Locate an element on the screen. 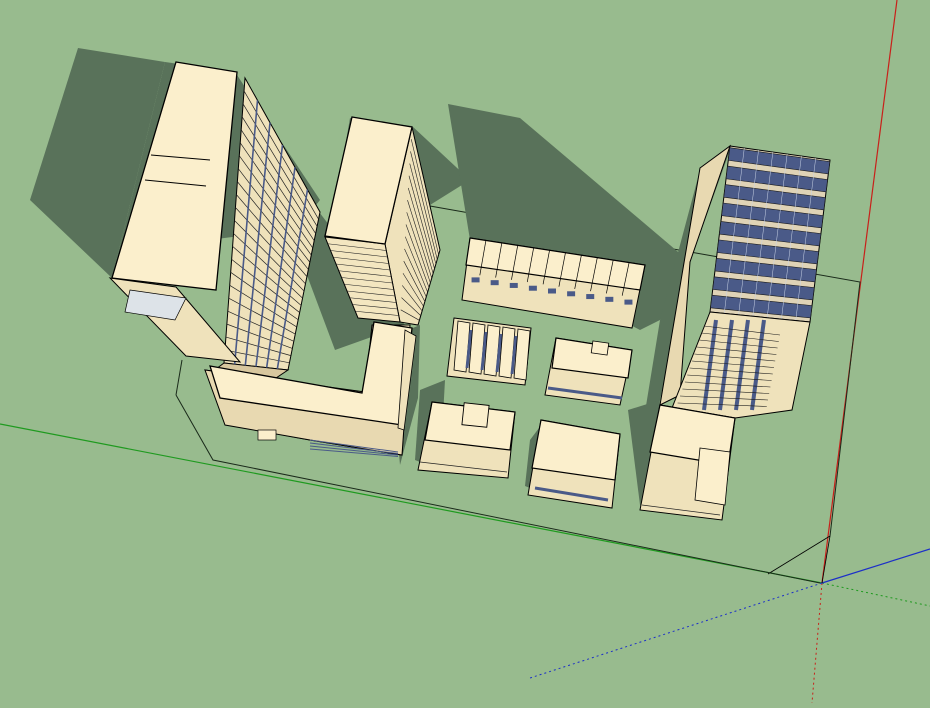 The image size is (930, 708). small-block-ribbed is located at coordinates (489, 351).